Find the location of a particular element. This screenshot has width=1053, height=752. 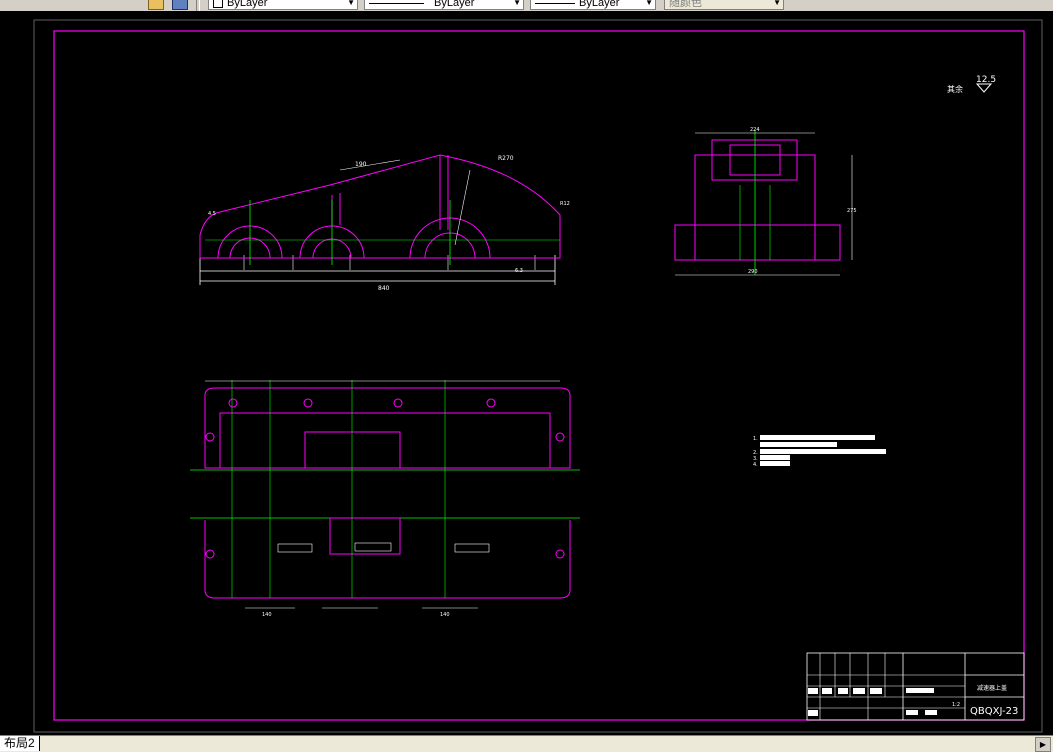

layout-tabs-bar: 布局2 ▶ is located at coordinates (526, 743).